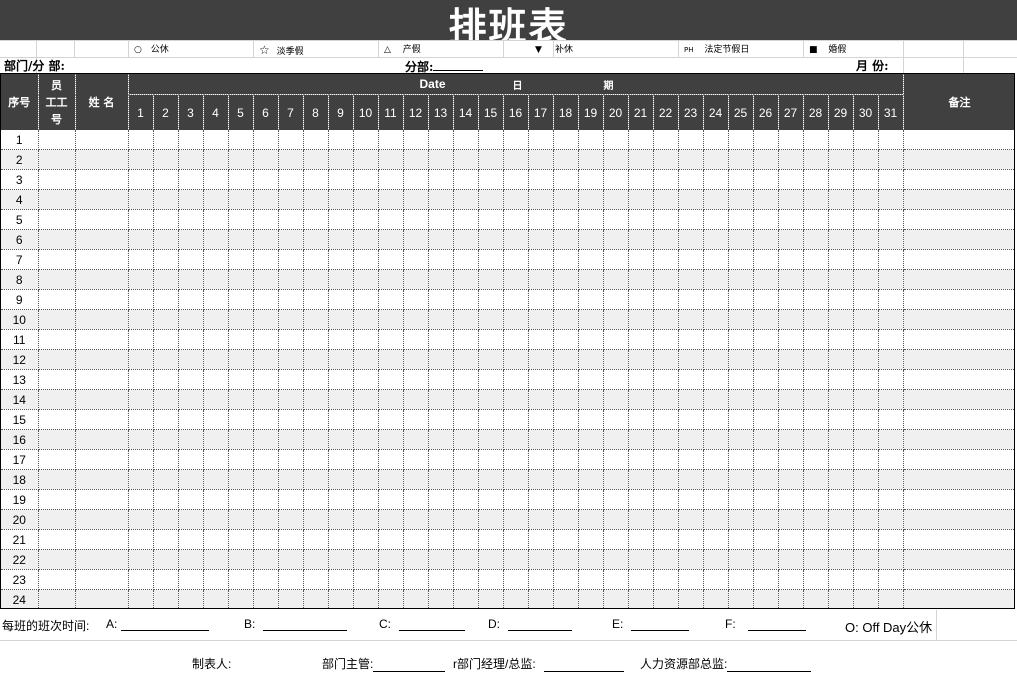 This screenshot has height=686, width=1017. What do you see at coordinates (776, 624) in the screenshot?
I see `shift-f-field` at bounding box center [776, 624].